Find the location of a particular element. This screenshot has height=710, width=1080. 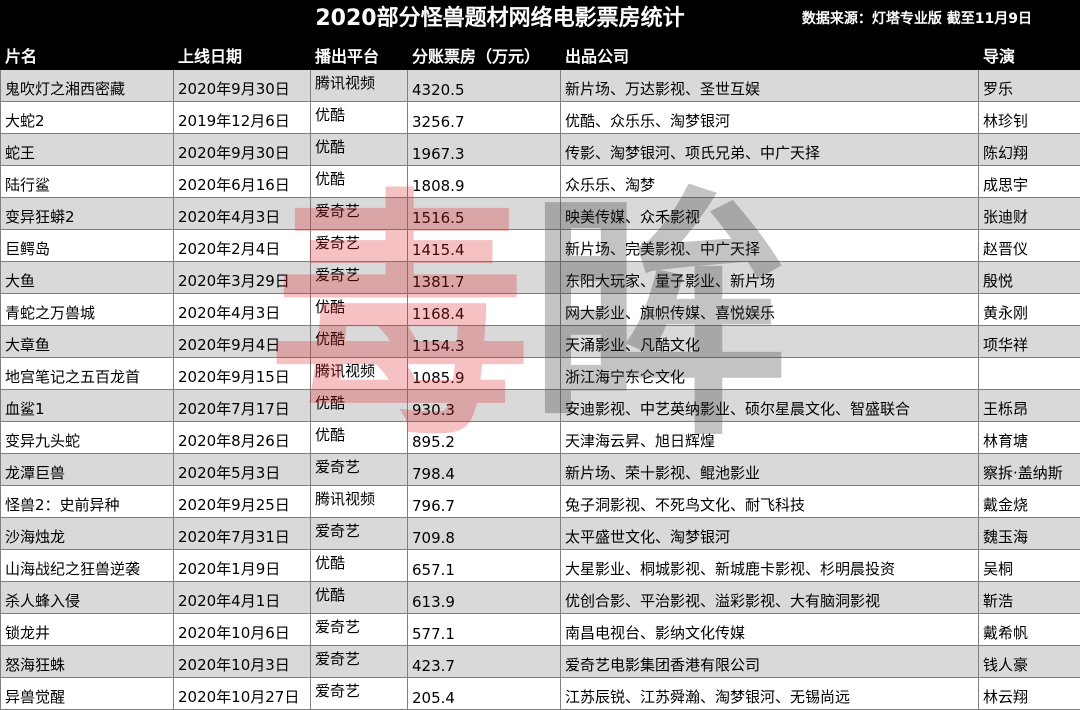

cell-director: 殷悦 is located at coordinates (1029, 278).